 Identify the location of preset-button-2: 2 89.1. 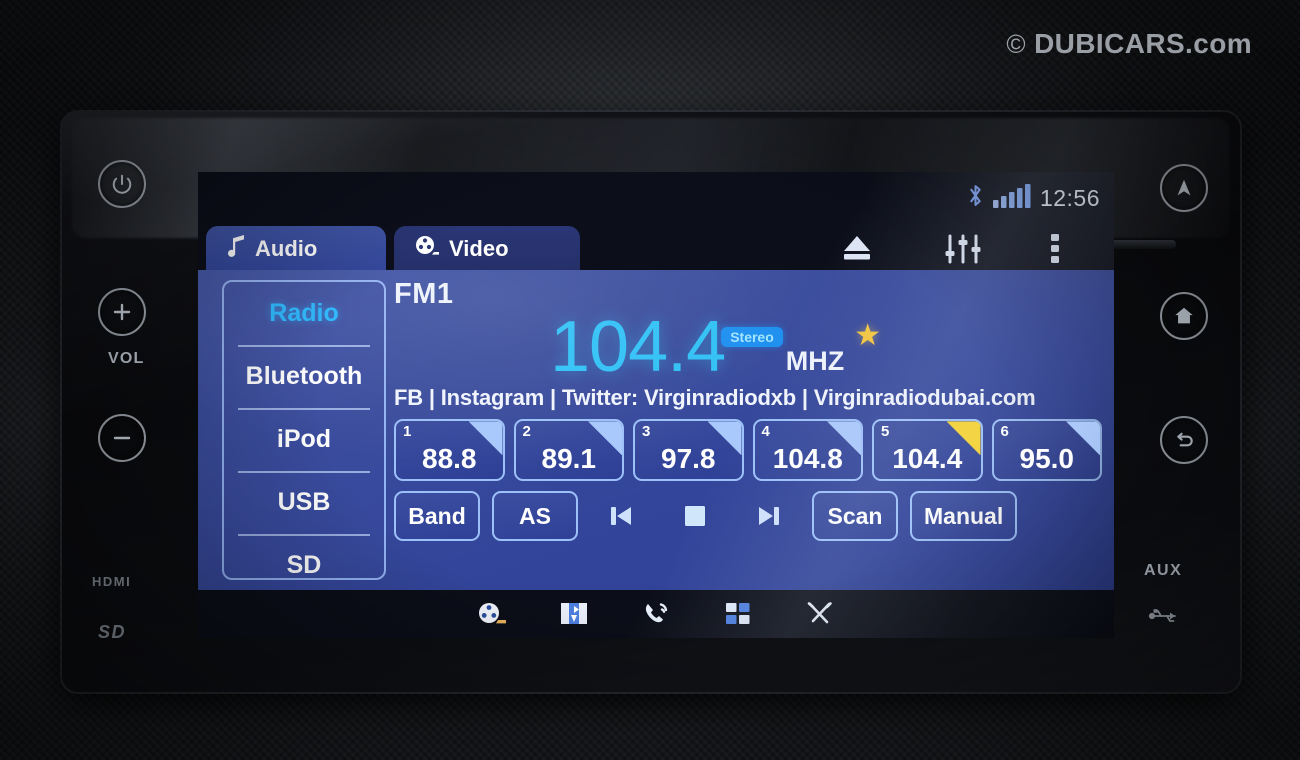
(568, 450).